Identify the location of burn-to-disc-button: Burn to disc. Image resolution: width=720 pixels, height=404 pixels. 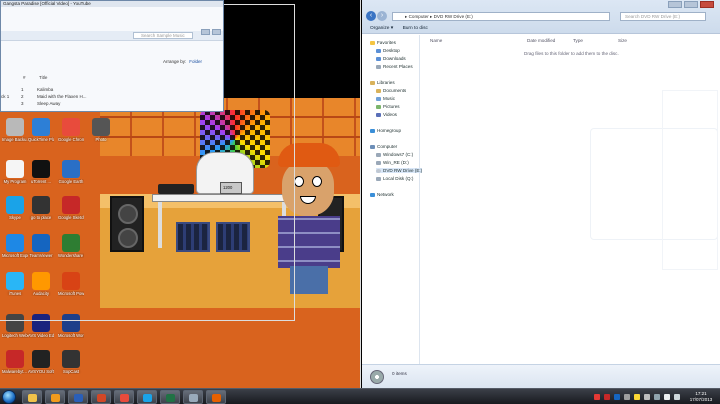
(415, 29).